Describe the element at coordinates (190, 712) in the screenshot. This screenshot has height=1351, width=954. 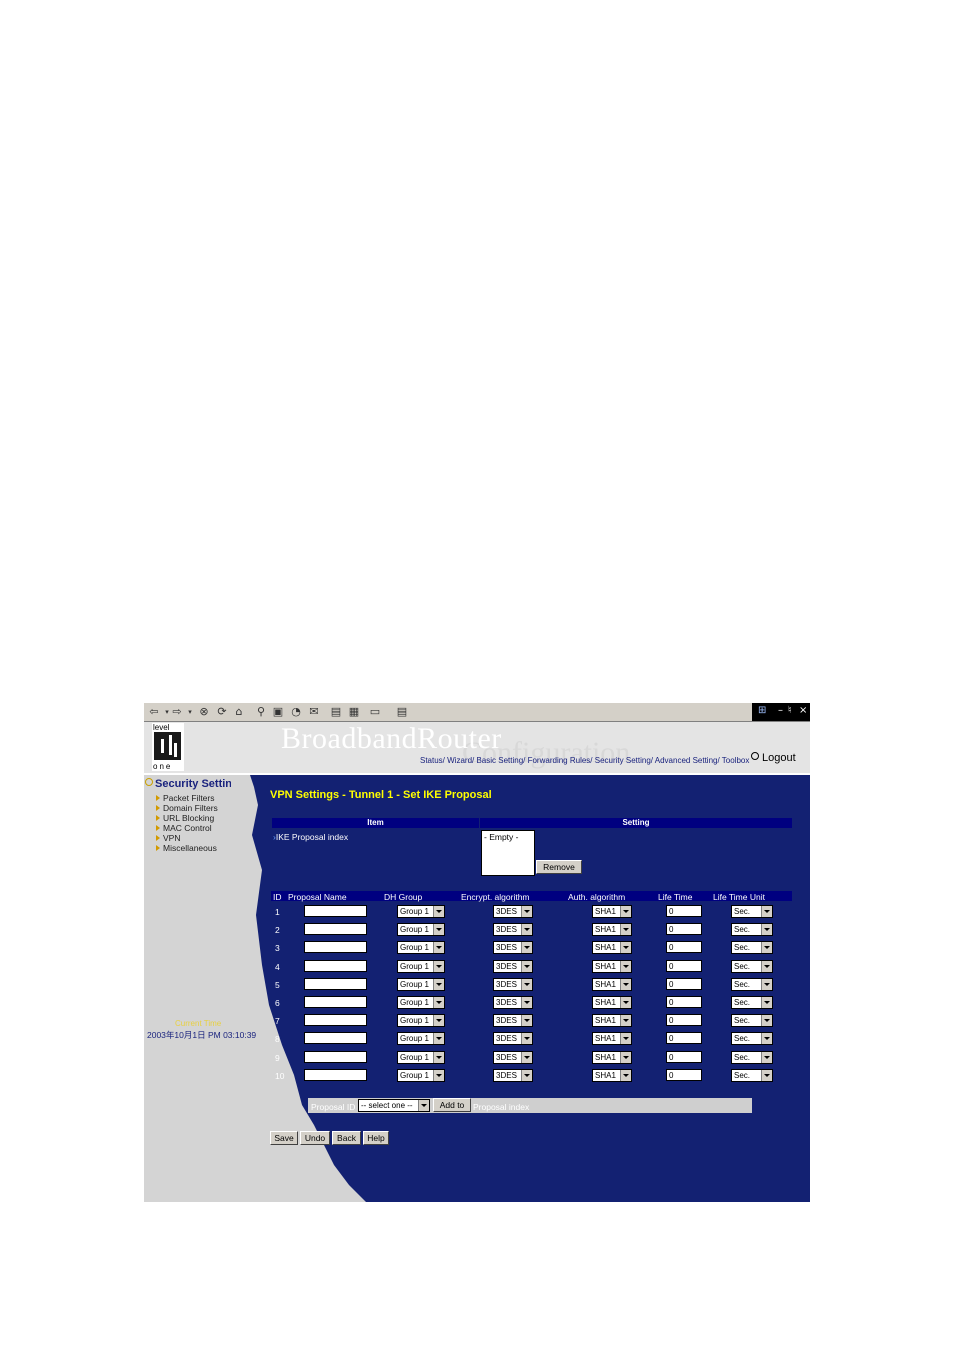
I see `chevron-down-icon: ▾` at that location.